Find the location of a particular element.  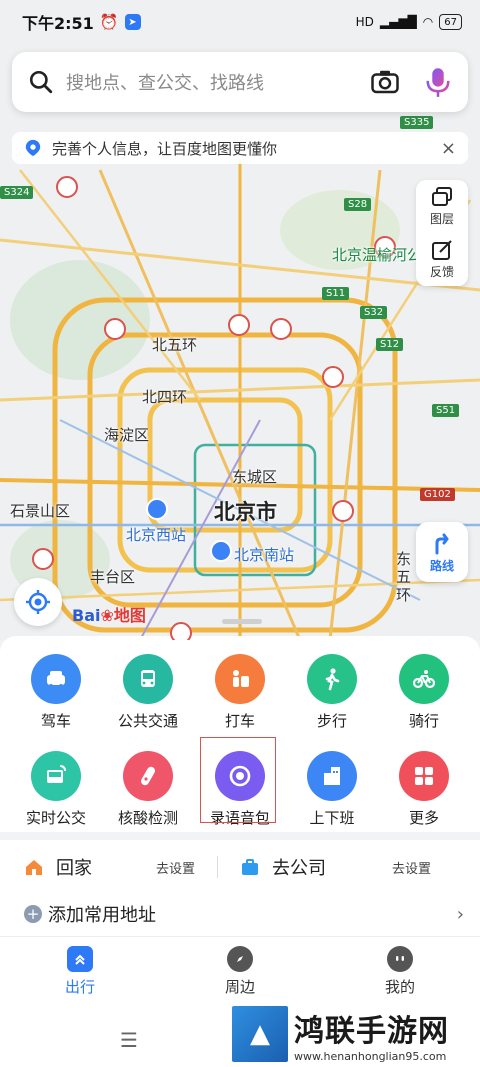

add-address-label: 添加常用地址 is located at coordinates (102, 915).